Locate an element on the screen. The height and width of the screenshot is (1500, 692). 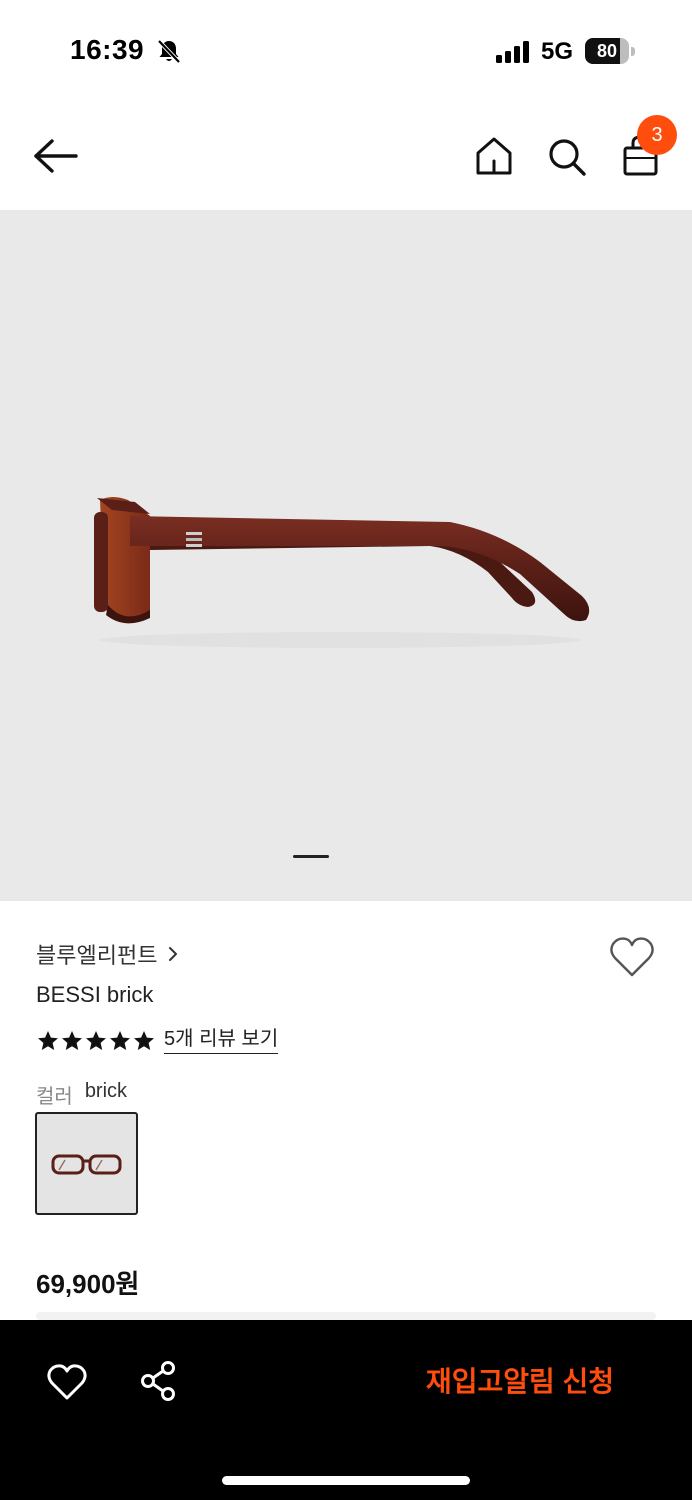
cellular-signal-icon is located at coordinates (512, 52).